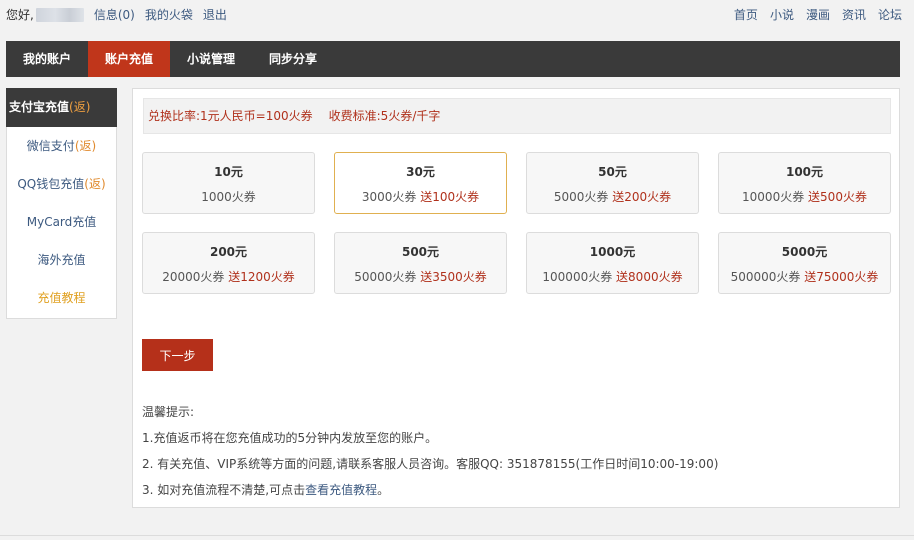  Describe the element at coordinates (837, 197) in the screenshot. I see `package-bonus: 送500火券` at that location.